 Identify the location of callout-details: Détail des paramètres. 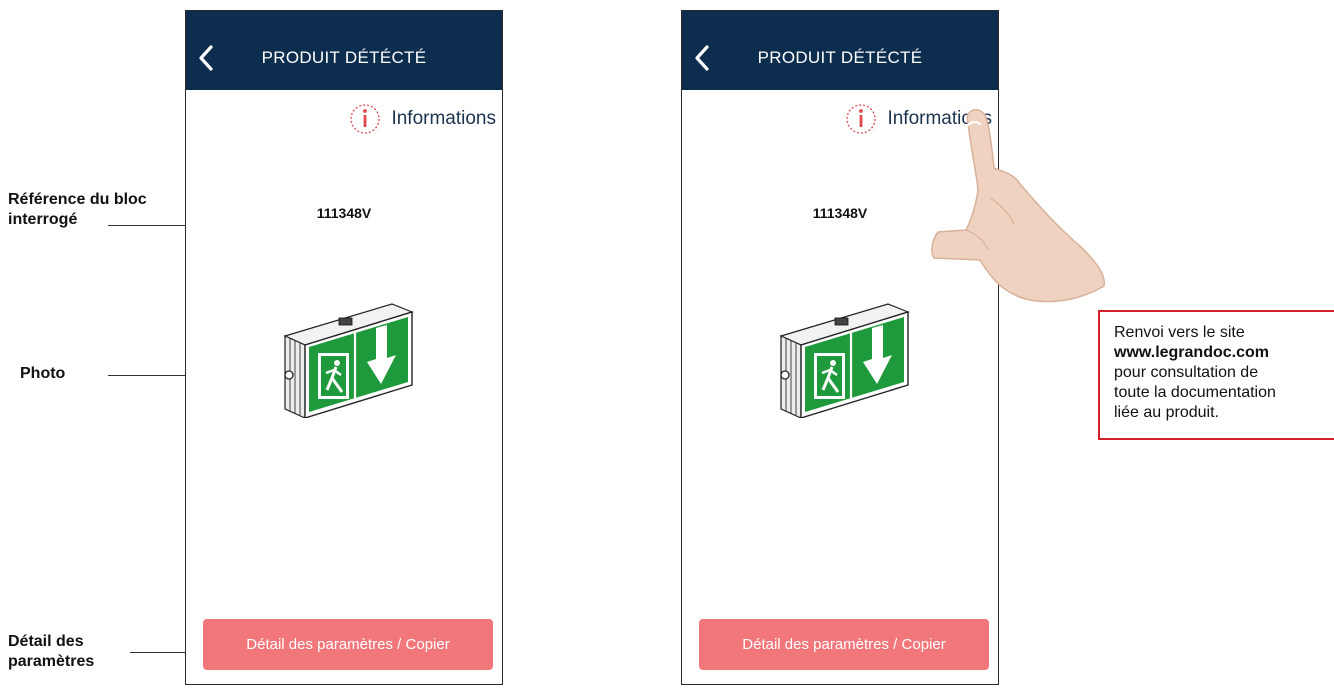
(51, 652).